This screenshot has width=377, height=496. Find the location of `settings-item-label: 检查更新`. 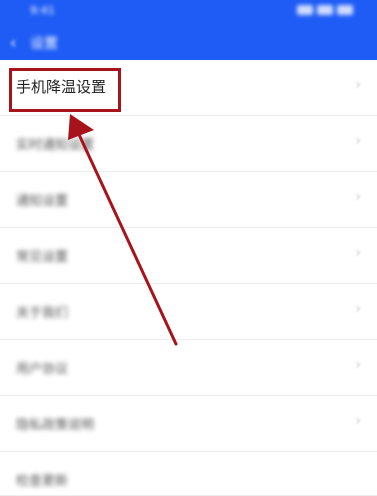

settings-item-label: 检查更新 is located at coordinates (42, 481).